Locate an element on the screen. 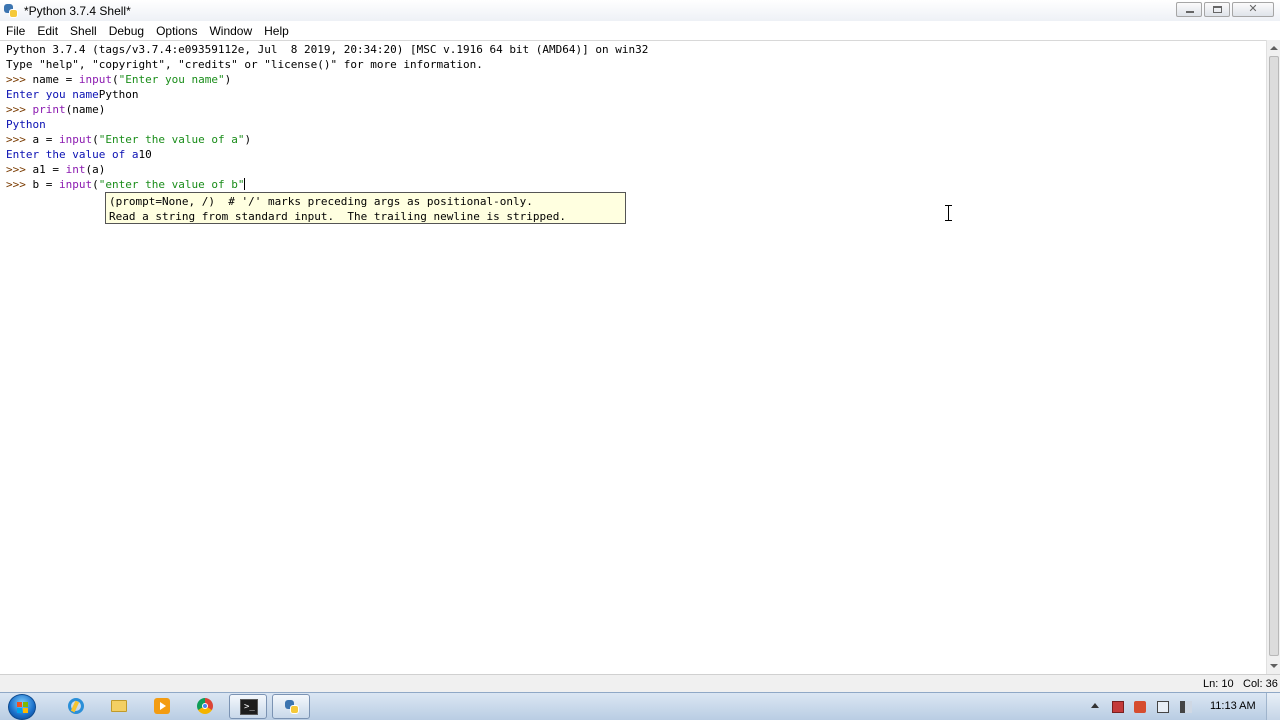  action-center-flag-icon is located at coordinates (1118, 707).